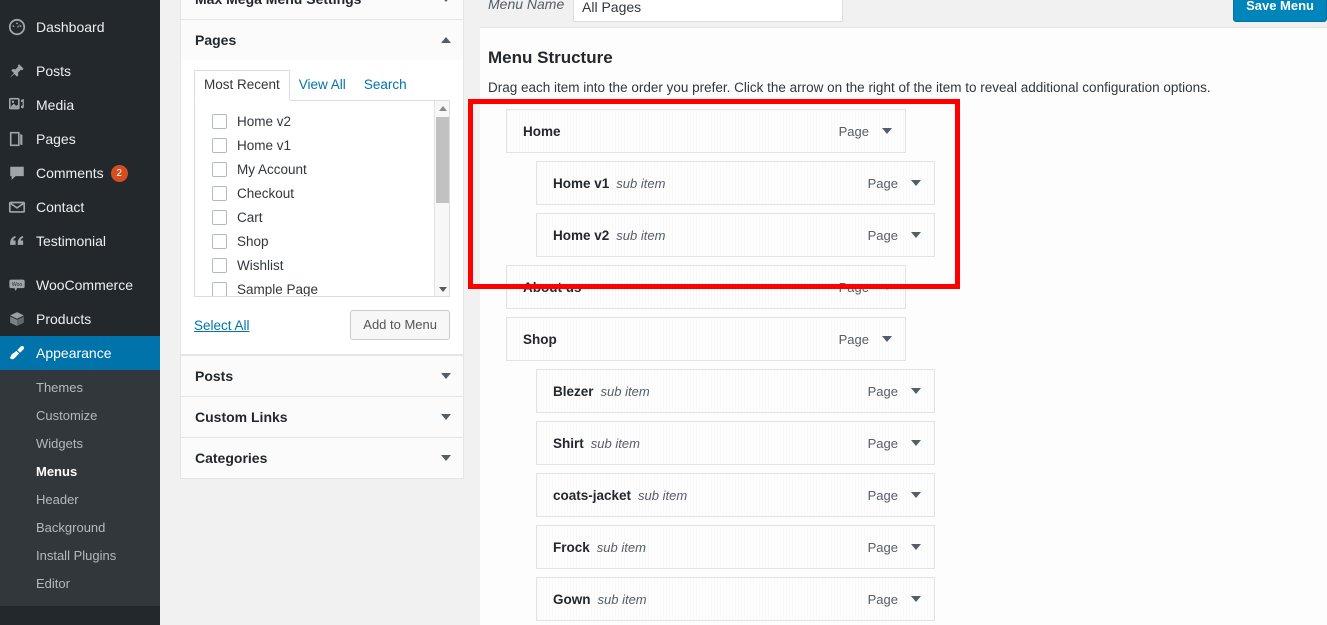 This screenshot has width=1327, height=625. Describe the element at coordinates (735, 183) in the screenshot. I see `menu-item-home-v1: Home v1 sub item Page` at that location.